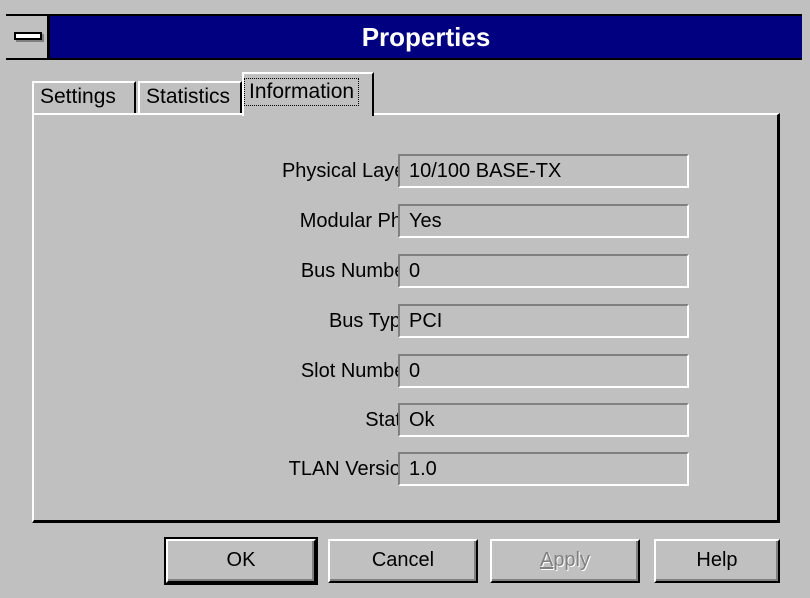 This screenshot has height=598, width=810. Describe the element at coordinates (543, 420) in the screenshot. I see `state-field: Ok` at that location.